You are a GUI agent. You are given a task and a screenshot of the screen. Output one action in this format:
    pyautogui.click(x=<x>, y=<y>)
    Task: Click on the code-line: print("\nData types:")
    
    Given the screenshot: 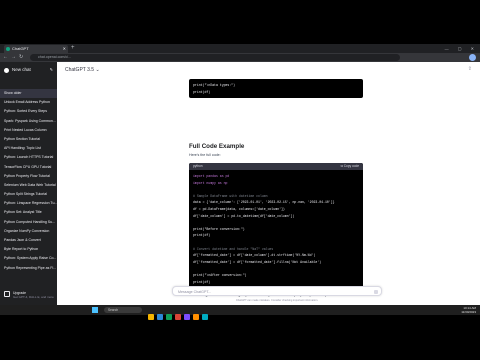 What is the action you would take?
    pyautogui.click(x=214, y=85)
    